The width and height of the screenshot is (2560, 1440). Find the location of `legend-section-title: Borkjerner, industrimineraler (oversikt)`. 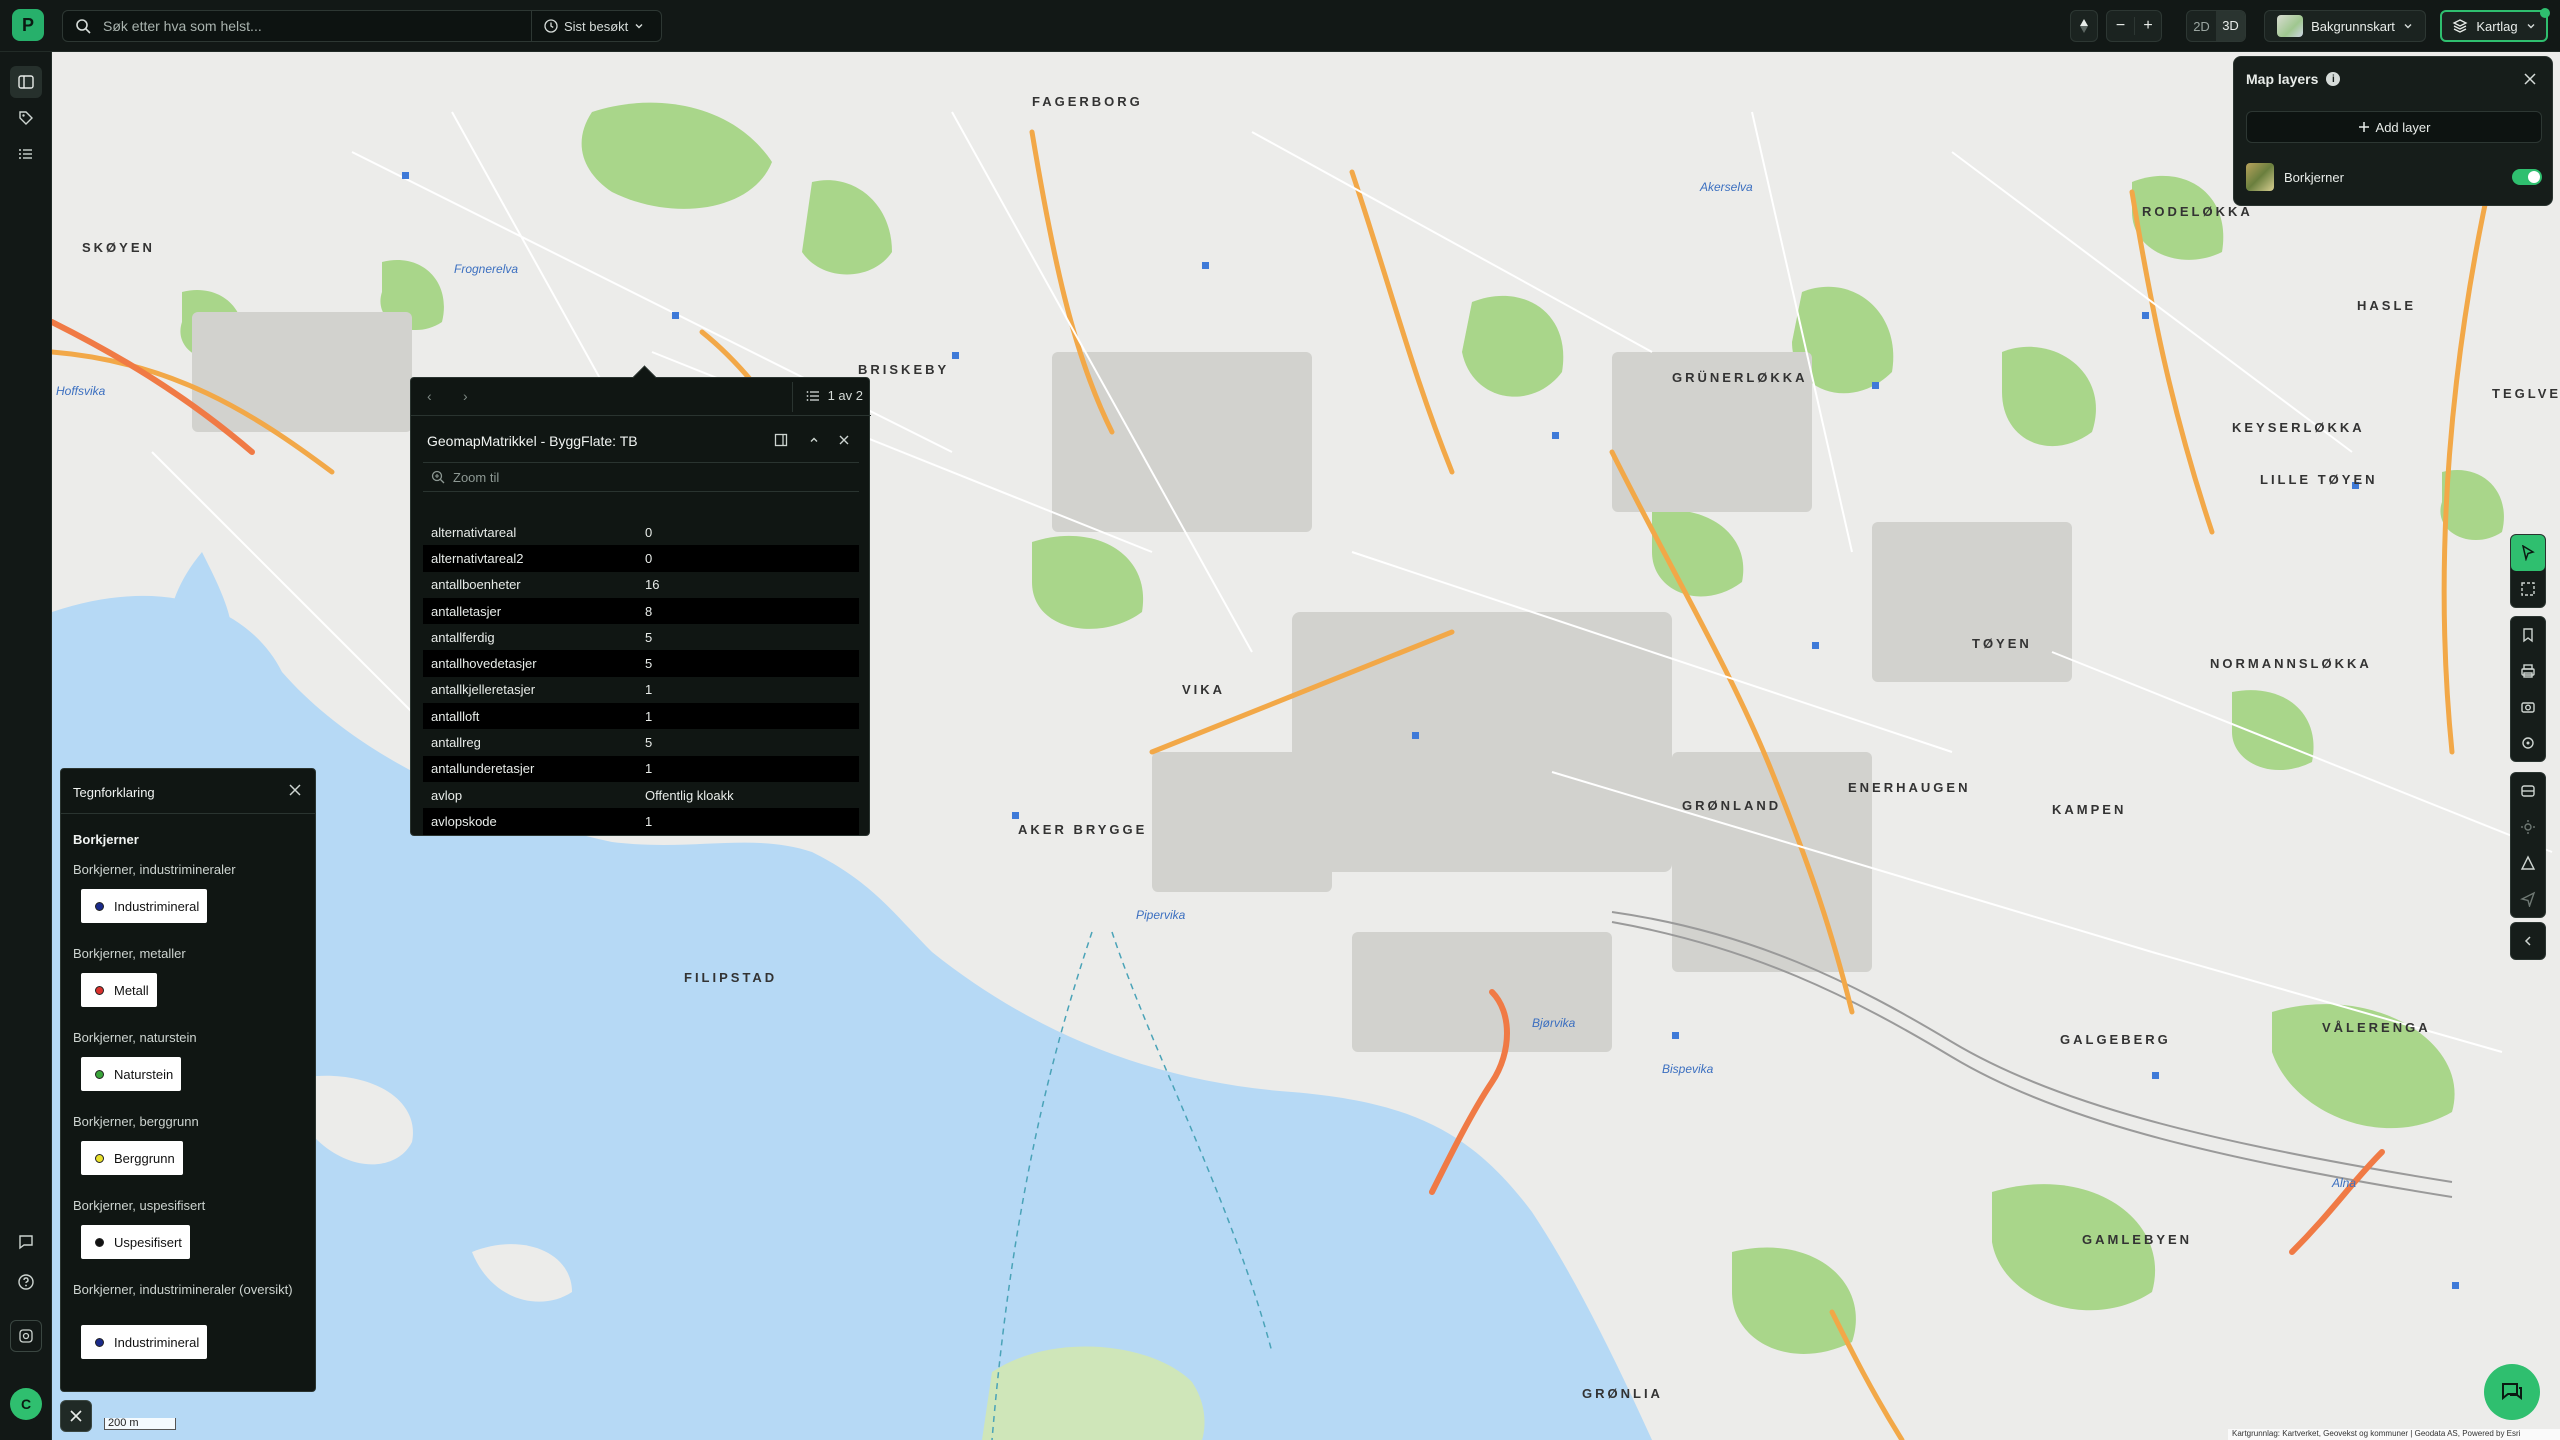

legend-section-title: Borkjerner, industrimineraler (oversikt) is located at coordinates (183, 1289).